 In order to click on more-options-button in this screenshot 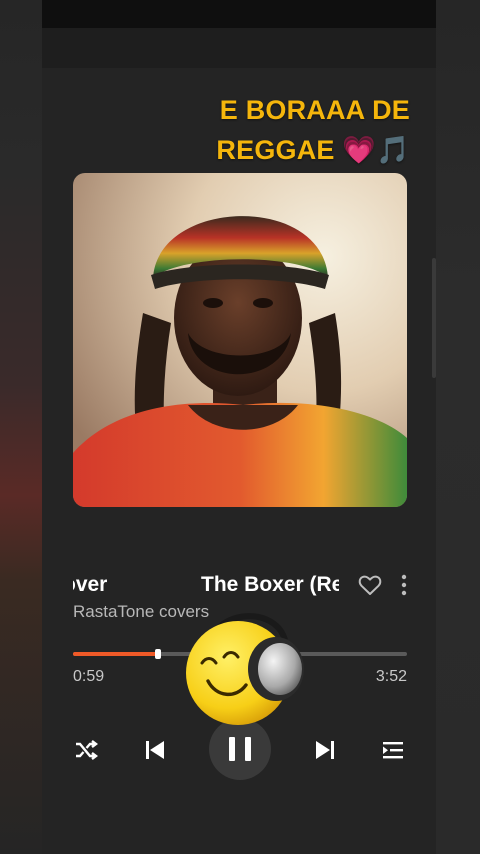, I will do `click(404, 585)`.